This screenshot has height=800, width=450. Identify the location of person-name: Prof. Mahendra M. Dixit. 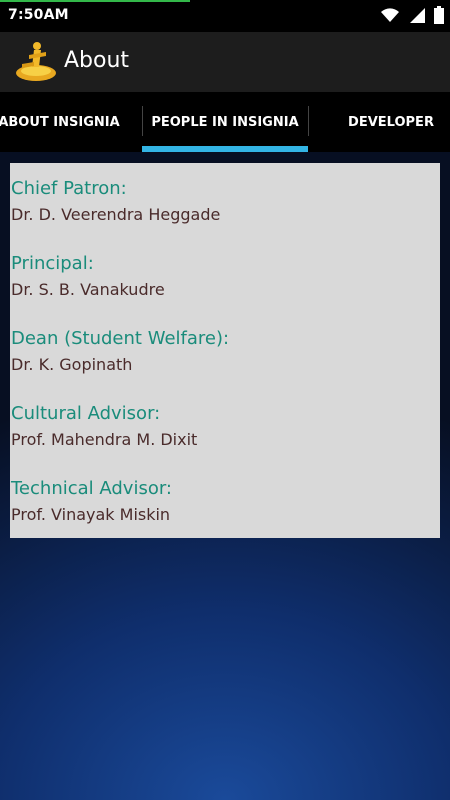
(104, 439).